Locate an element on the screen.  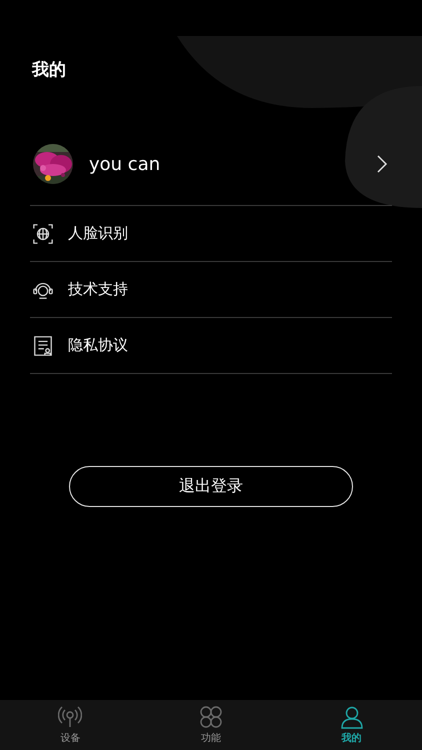
page-title: 我的 is located at coordinates (49, 70).